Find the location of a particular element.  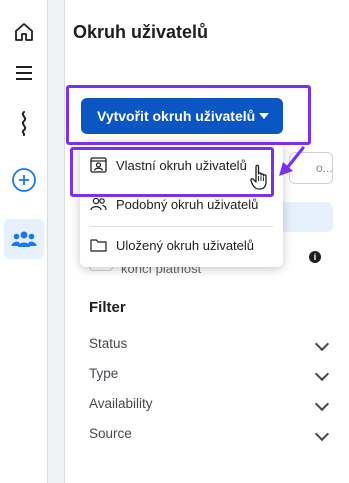

menu-button is located at coordinates (24, 73).